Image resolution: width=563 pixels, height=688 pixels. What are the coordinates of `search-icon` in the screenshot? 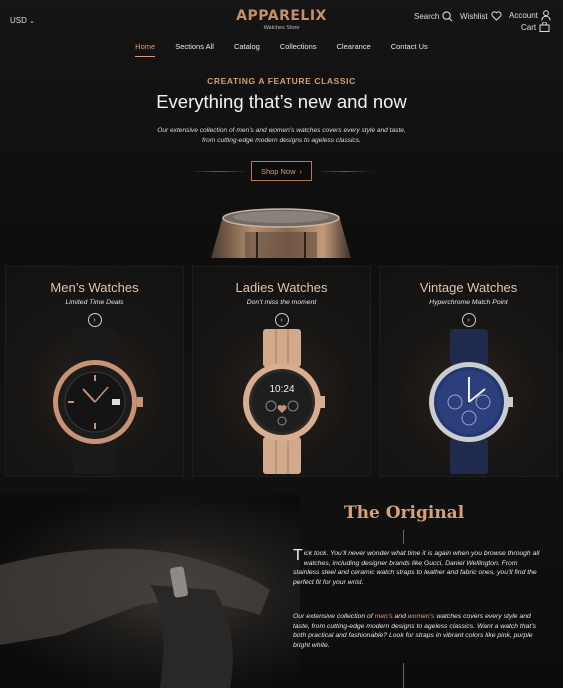 It's located at (447, 16).